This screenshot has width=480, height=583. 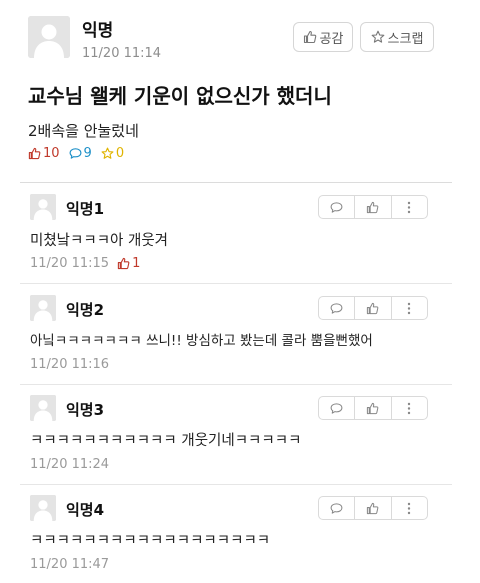 I want to click on like-button-label: 공감, so click(x=331, y=39).